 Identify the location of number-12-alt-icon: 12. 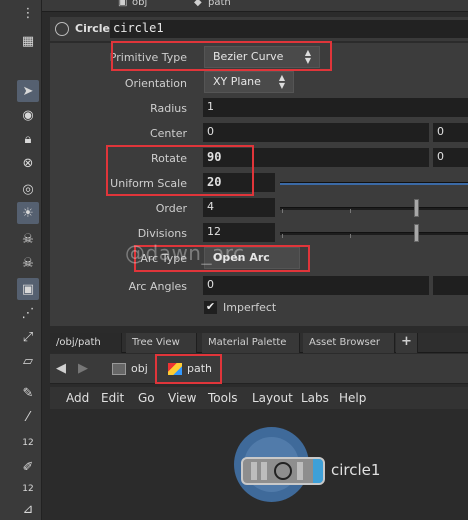
(28, 489).